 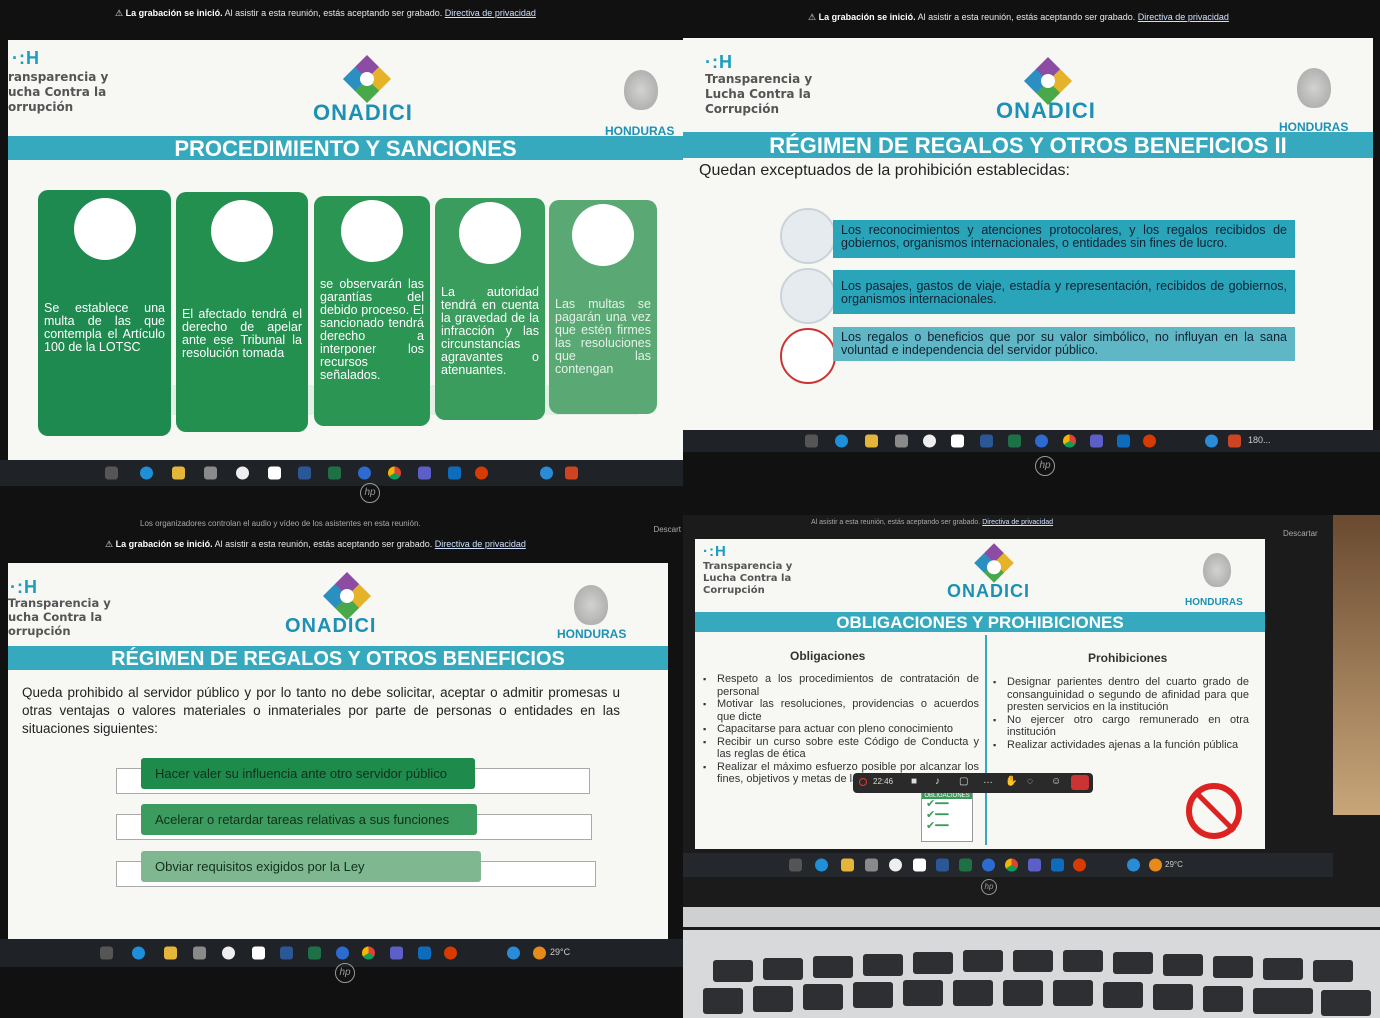 I want to click on org-name: Transparencia y ucha Contra la orrupción, so click(x=59, y=617).